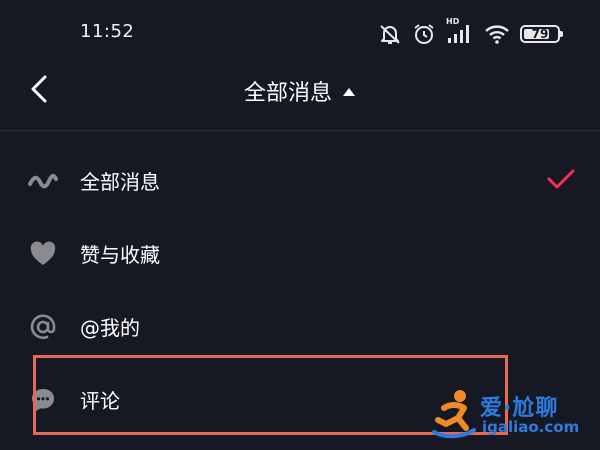 The image size is (600, 450). I want to click on alarm-icon, so click(424, 34).